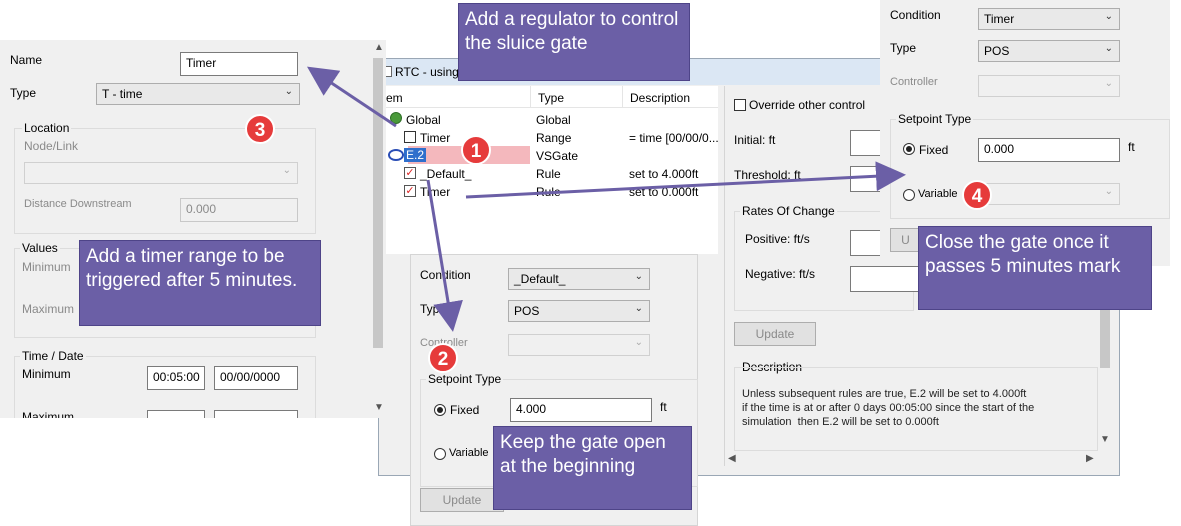  I want to click on step-badge-4: 4, so click(977, 195).